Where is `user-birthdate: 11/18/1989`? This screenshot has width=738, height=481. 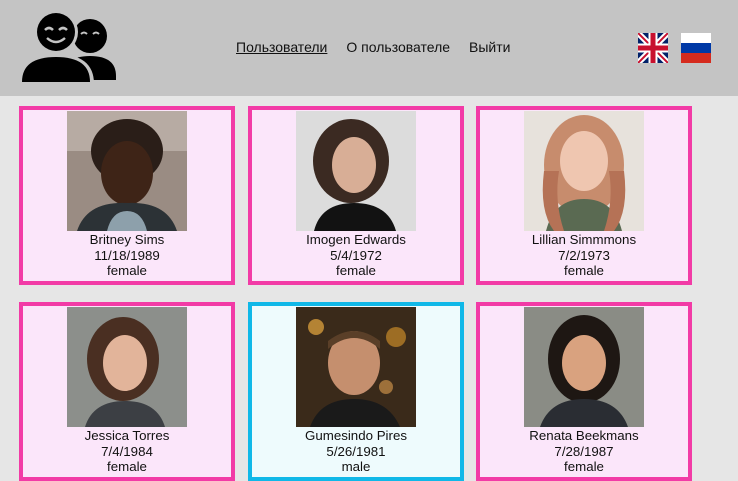 user-birthdate: 11/18/1989 is located at coordinates (127, 255).